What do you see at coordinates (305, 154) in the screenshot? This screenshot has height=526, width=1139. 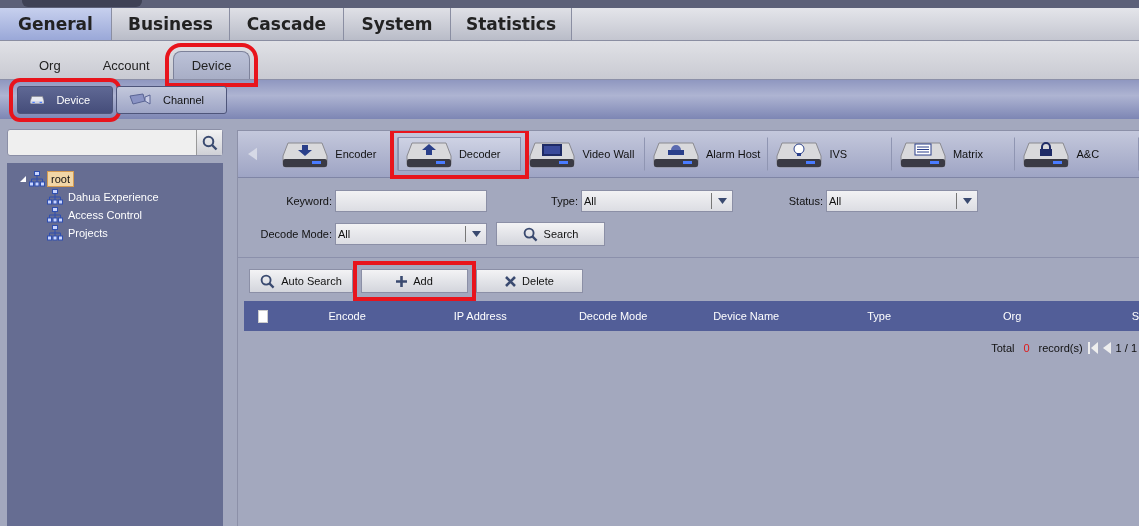 I see `down-arrow-device-icon` at bounding box center [305, 154].